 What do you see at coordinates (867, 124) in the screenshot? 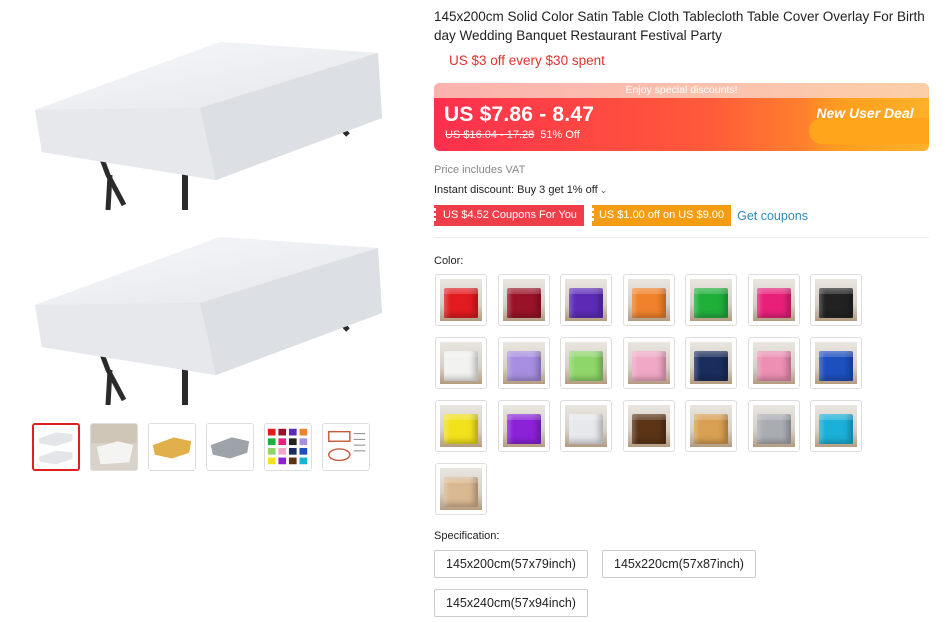
I see `new-user-deal-badge: New User Deal` at bounding box center [867, 124].